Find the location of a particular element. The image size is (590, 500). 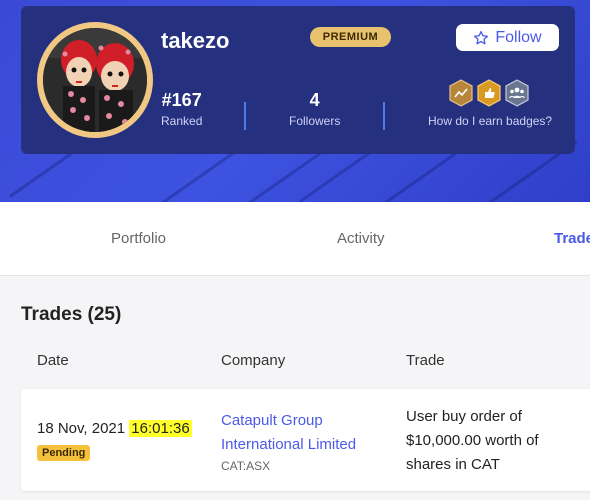

star-icon is located at coordinates (481, 37).